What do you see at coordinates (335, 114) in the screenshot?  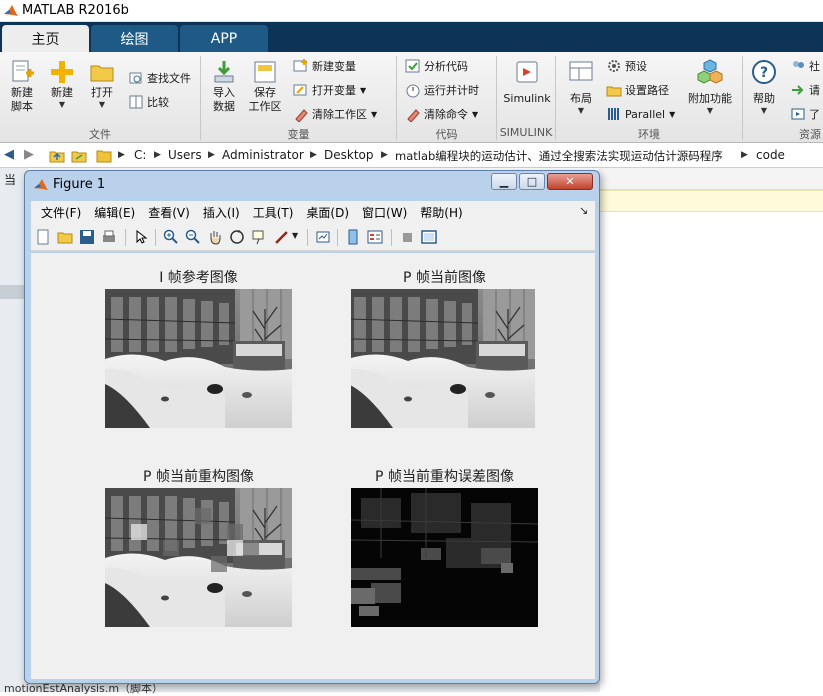 I see `clear-workspace-button: 清除工作区 ▼` at bounding box center [335, 114].